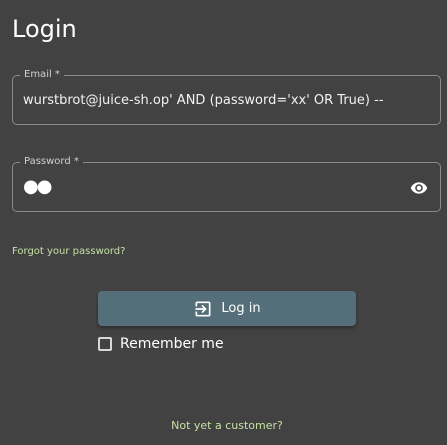  I want to click on page-title: Login, so click(44, 29).